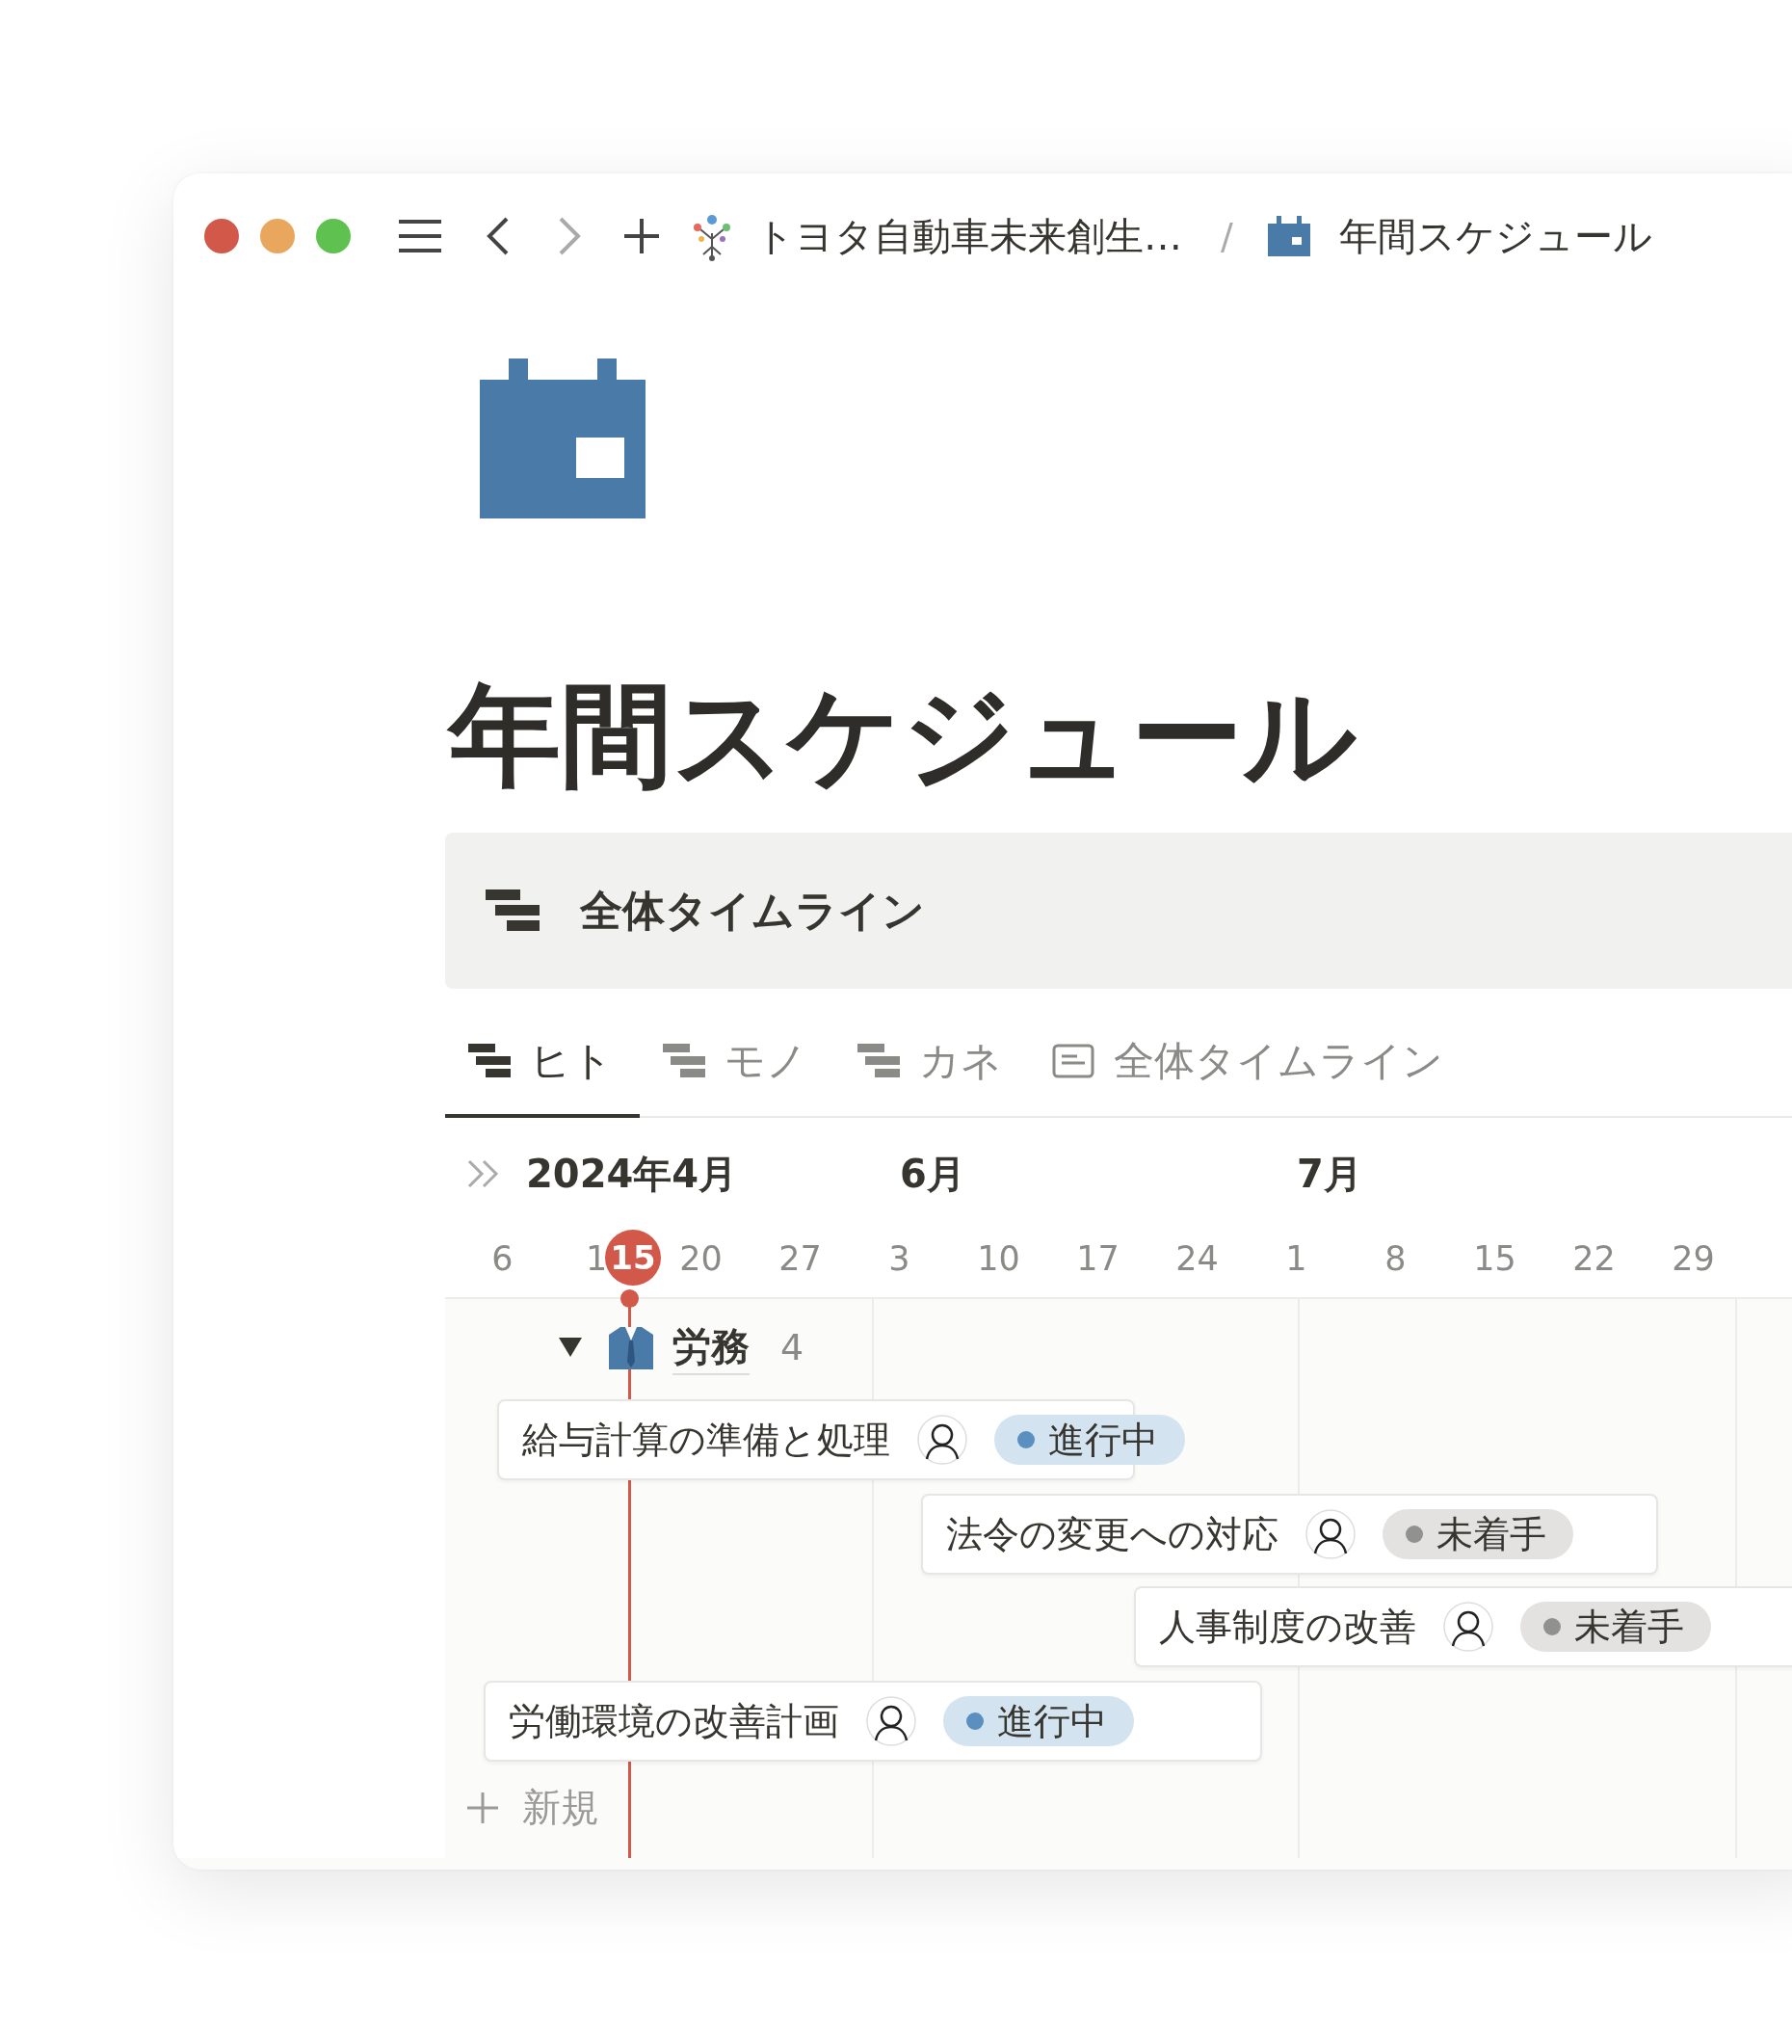 The width and height of the screenshot is (1792, 2044). Describe the element at coordinates (1197, 1258) in the screenshot. I see `date-label: 24` at that location.